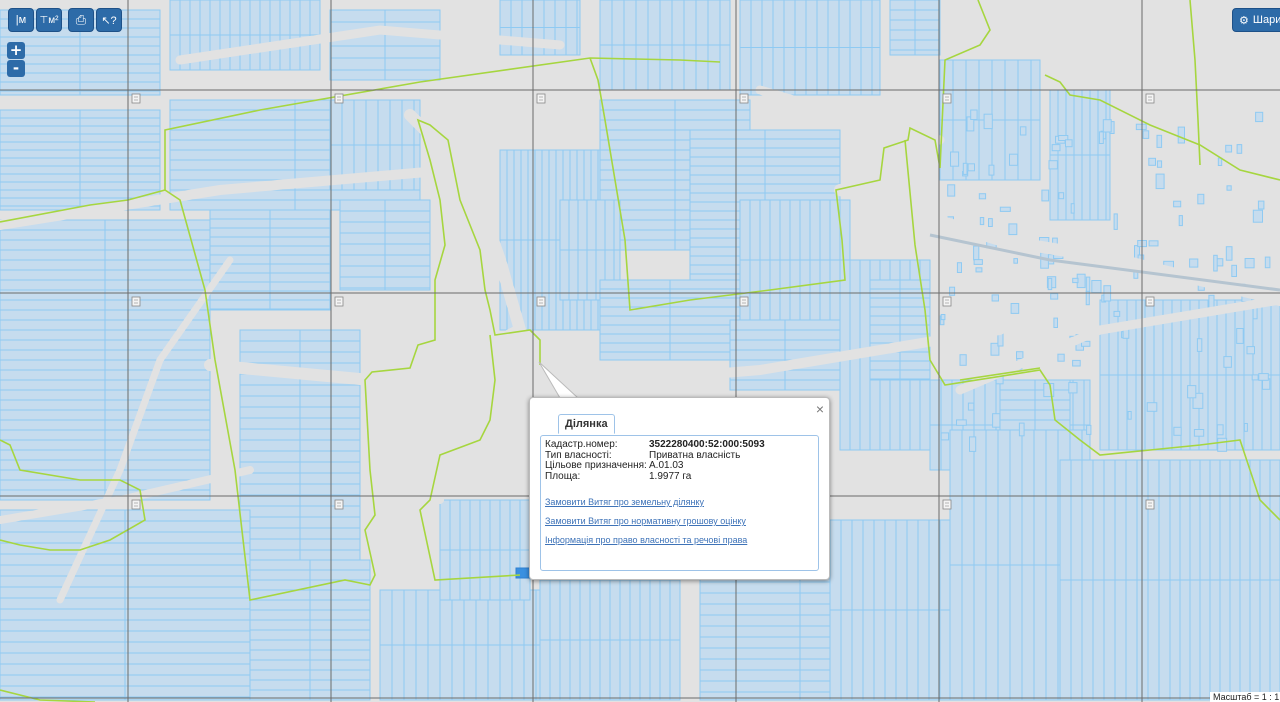  What do you see at coordinates (666, 465) in the screenshot?
I see `field-value: A.01.03` at bounding box center [666, 465].